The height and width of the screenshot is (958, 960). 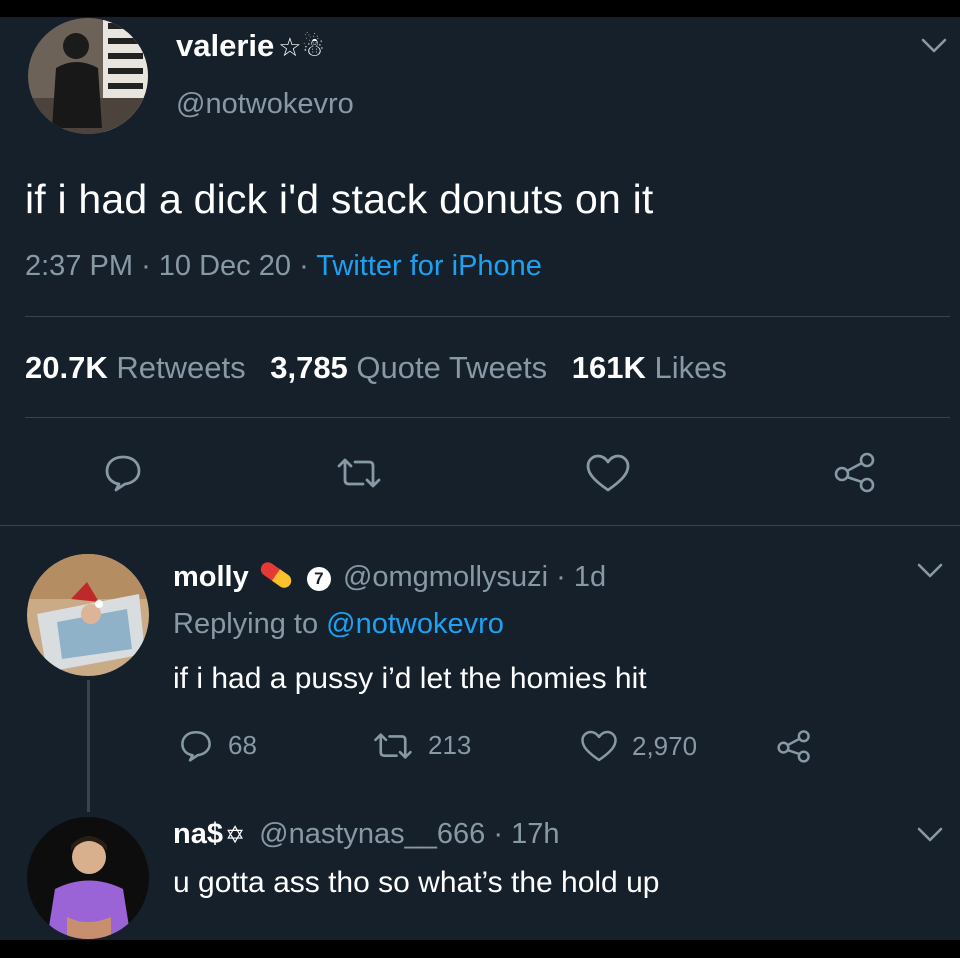 I want to click on reply-age: · 1d, so click(x=581, y=577).